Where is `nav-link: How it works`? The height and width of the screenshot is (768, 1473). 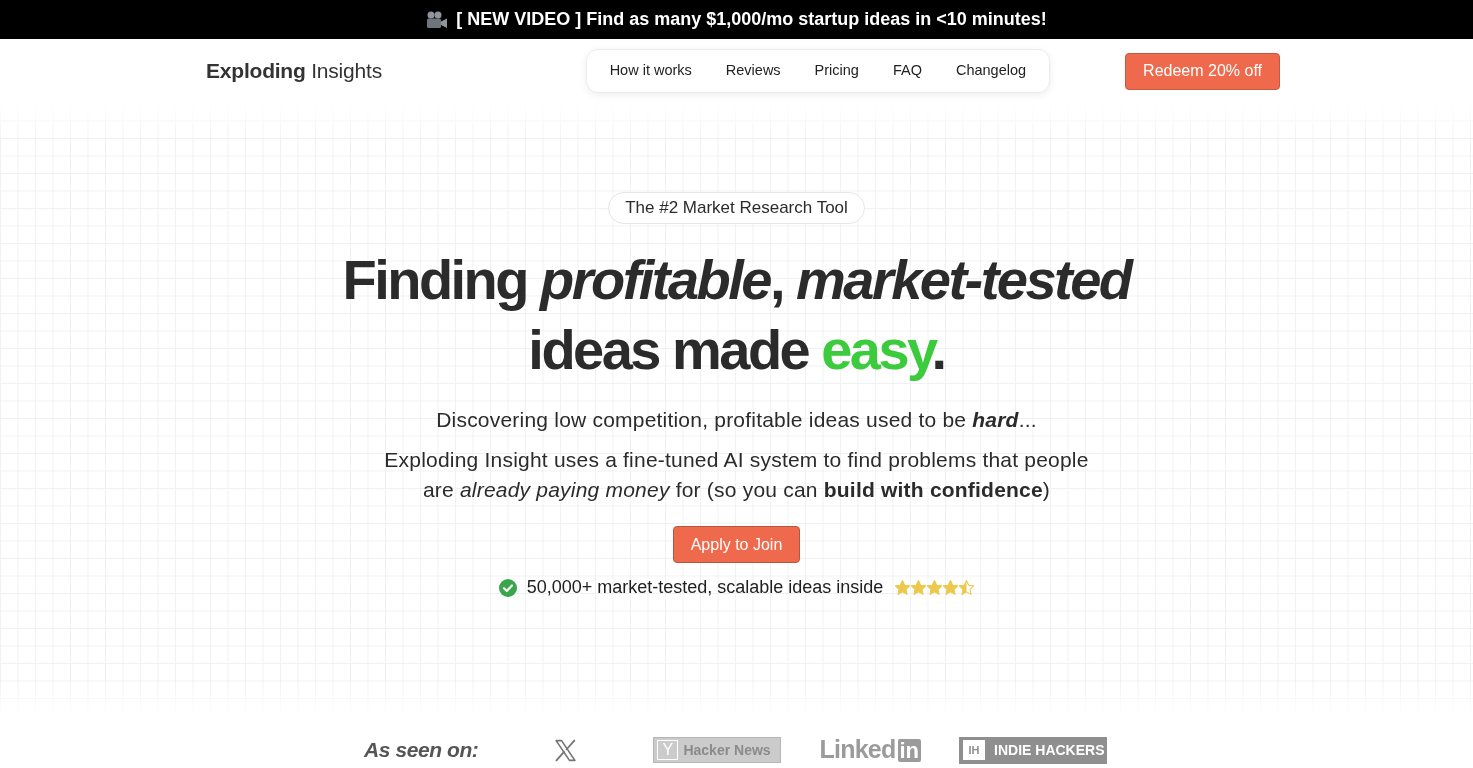 nav-link: How it works is located at coordinates (650, 71).